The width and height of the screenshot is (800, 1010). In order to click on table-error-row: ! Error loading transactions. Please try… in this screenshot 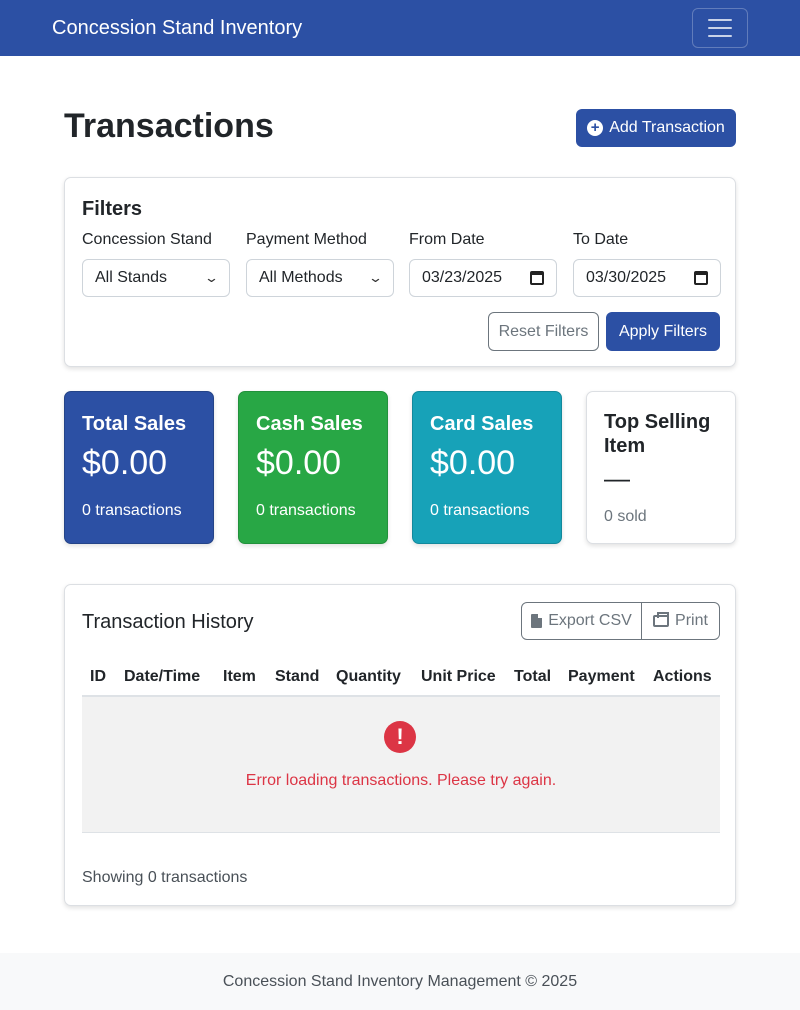, I will do `click(401, 765)`.